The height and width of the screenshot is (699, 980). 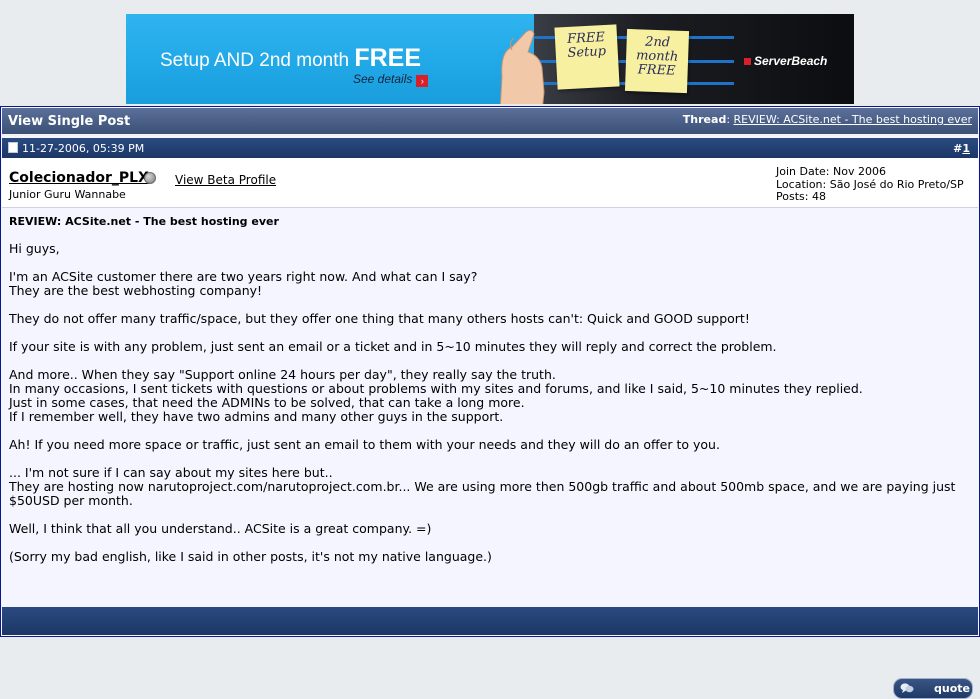 What do you see at coordinates (79, 178) in the screenshot?
I see `username-link: Colecionador_PLX` at bounding box center [79, 178].